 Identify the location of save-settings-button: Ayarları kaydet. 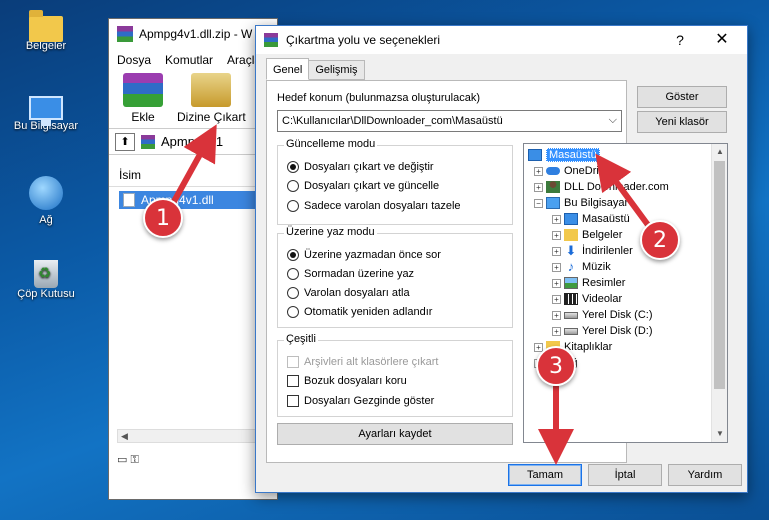
(395, 434).